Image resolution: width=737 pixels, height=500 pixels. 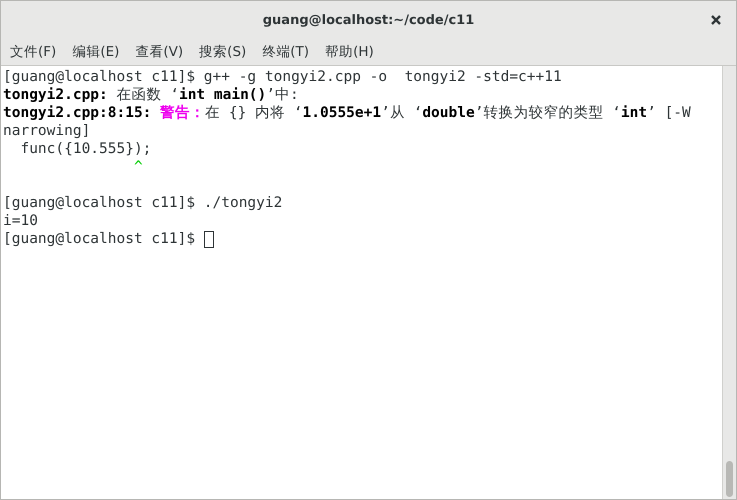 I want to click on terminal-text: ’ [-W, so click(x=669, y=113).